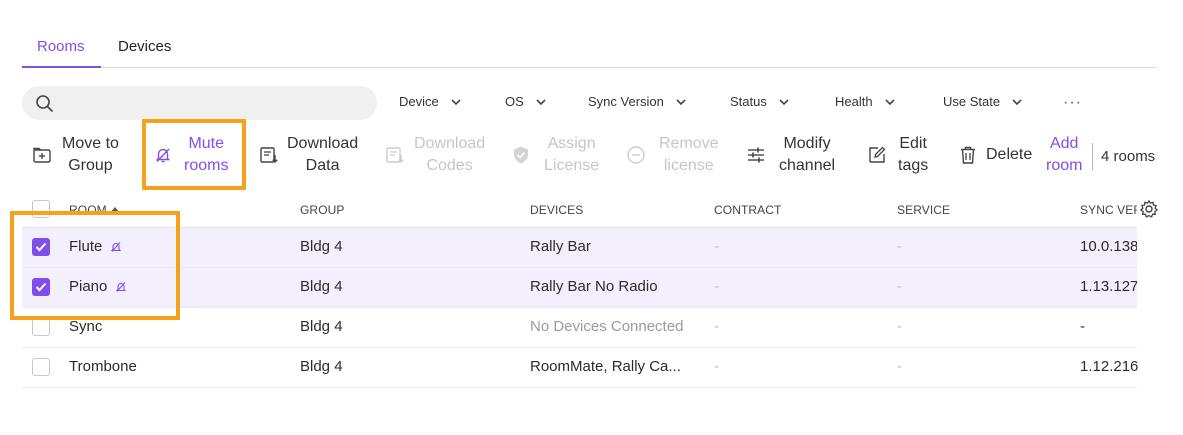  Describe the element at coordinates (322, 210) in the screenshot. I see `header-group: GROUP` at that location.